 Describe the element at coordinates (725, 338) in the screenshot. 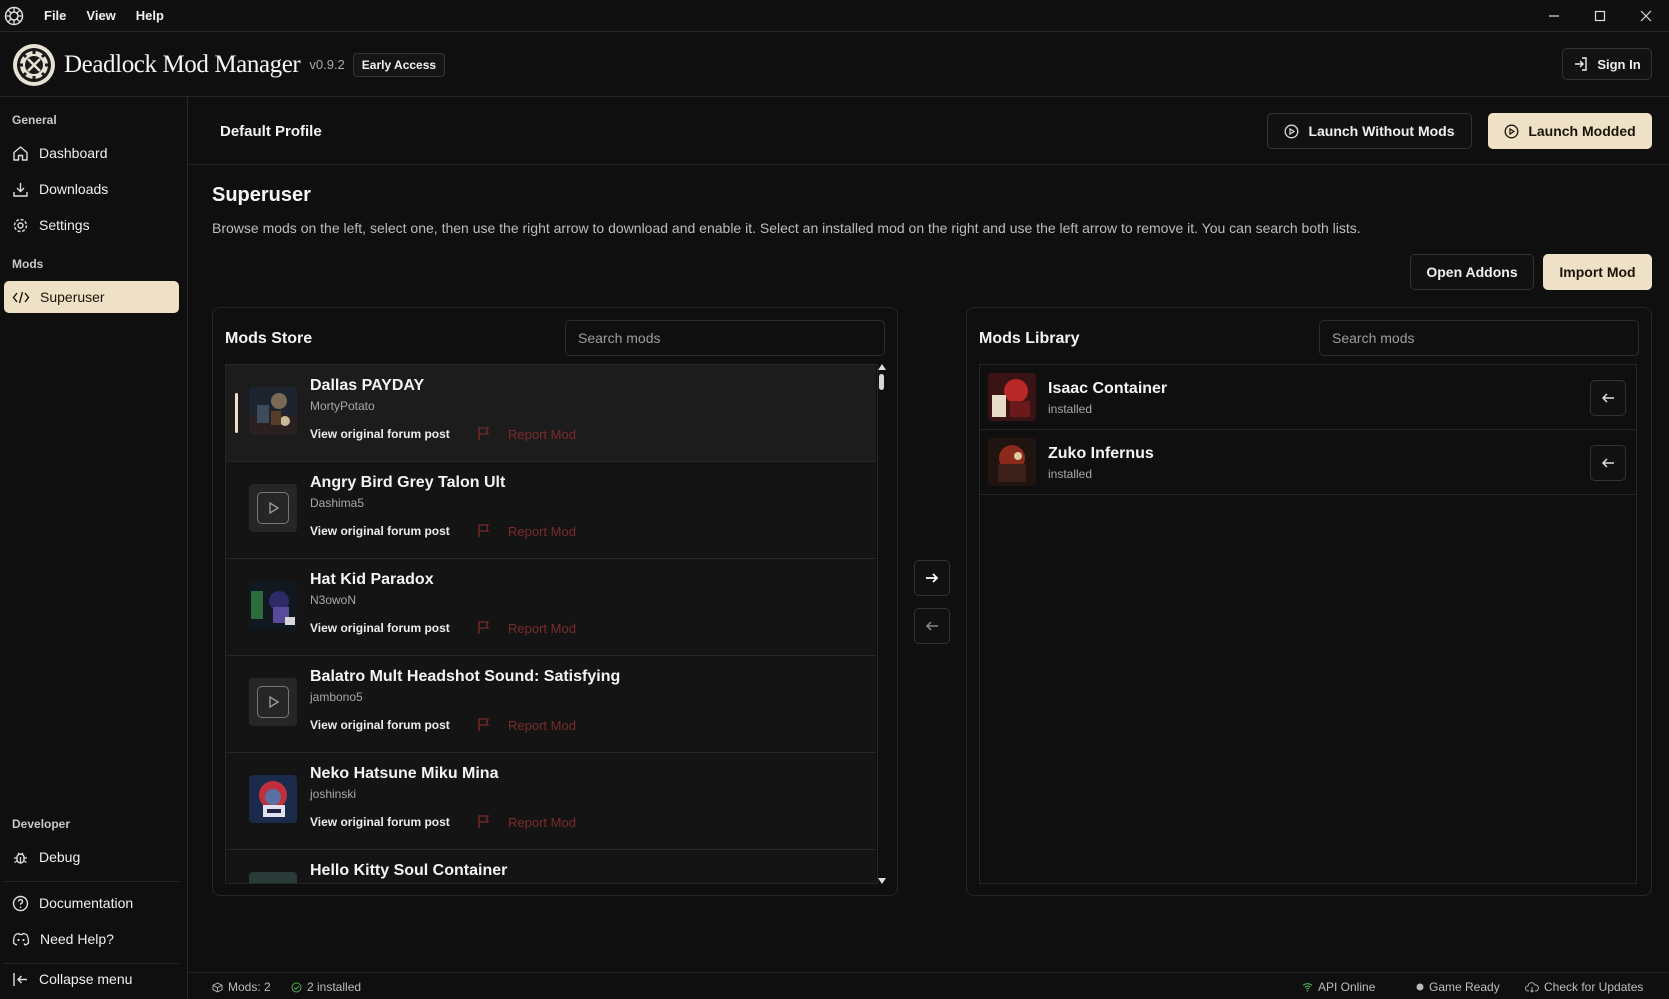

I see `store-search-input` at that location.